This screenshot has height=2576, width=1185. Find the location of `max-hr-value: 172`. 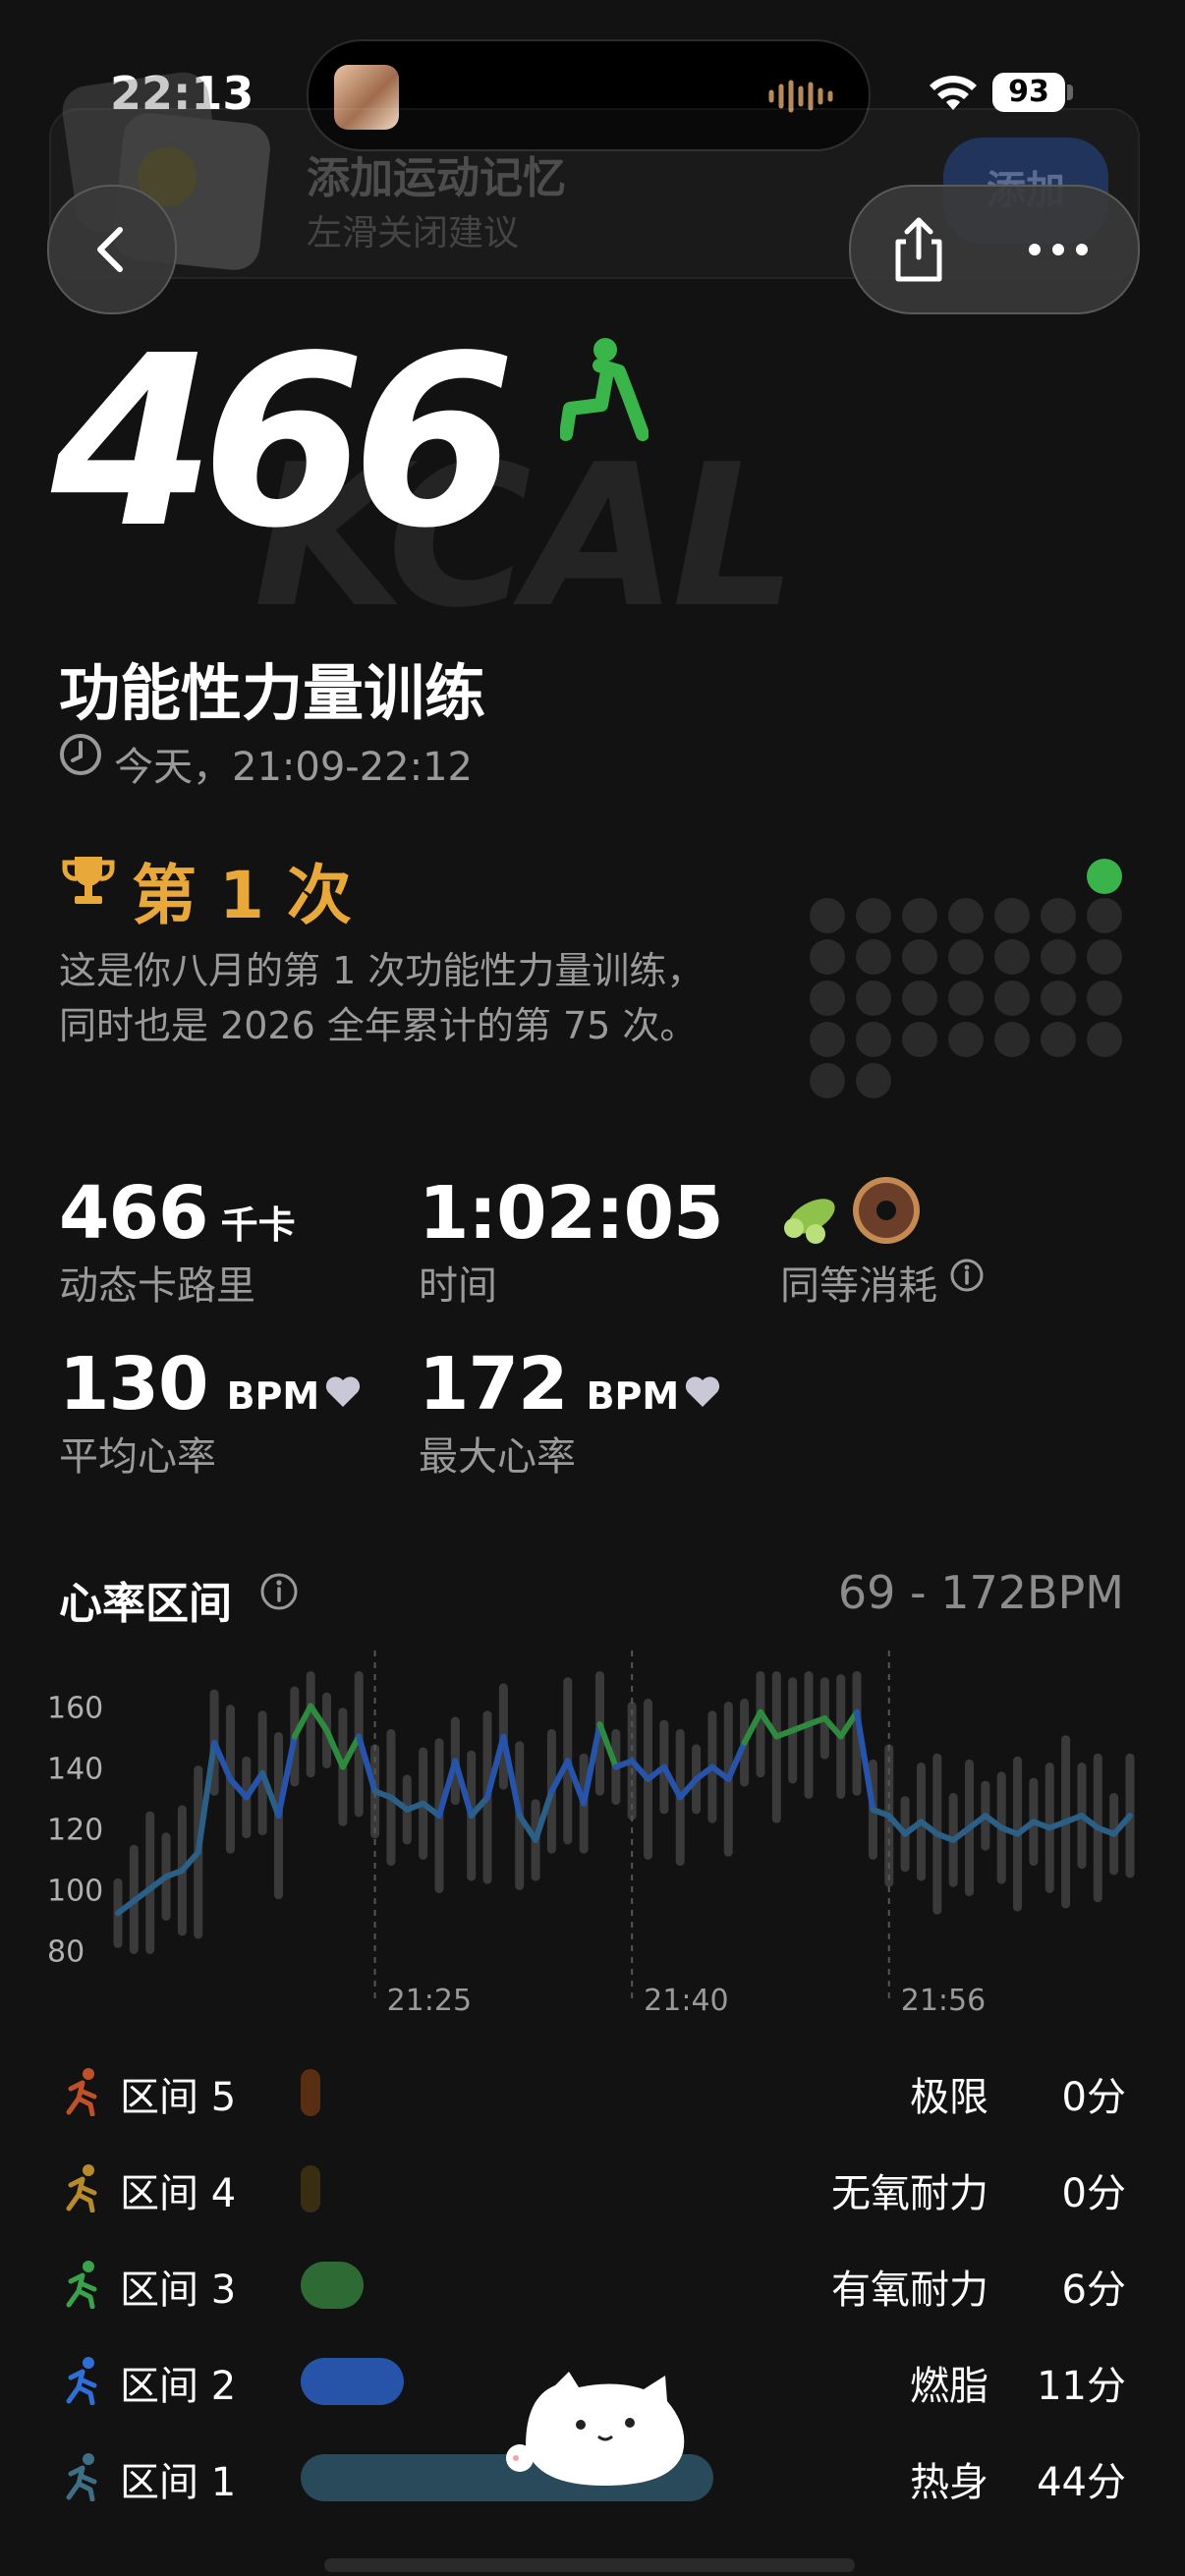

max-hr-value: 172 is located at coordinates (494, 1384).